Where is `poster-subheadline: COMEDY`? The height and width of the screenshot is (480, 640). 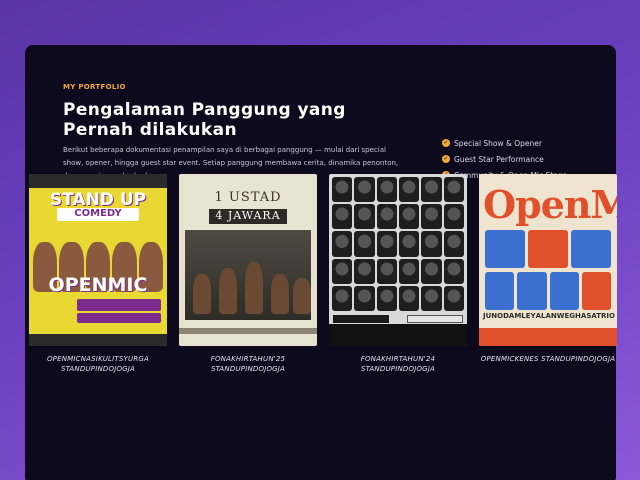
poster-subheadline: COMEDY is located at coordinates (98, 214).